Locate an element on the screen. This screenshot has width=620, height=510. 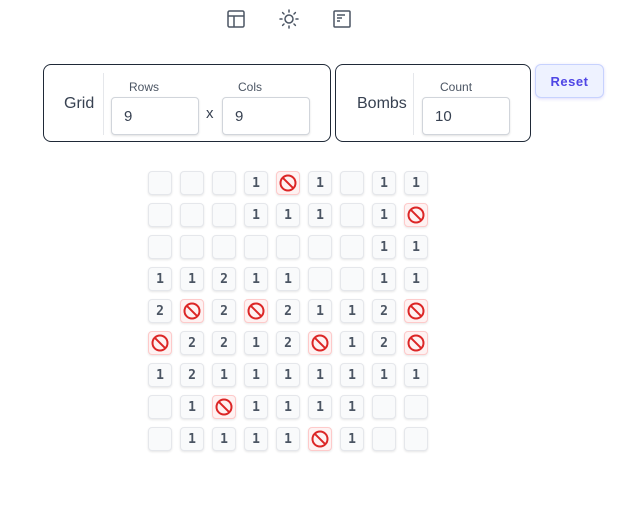
cols-label: Cols is located at coordinates (250, 87).